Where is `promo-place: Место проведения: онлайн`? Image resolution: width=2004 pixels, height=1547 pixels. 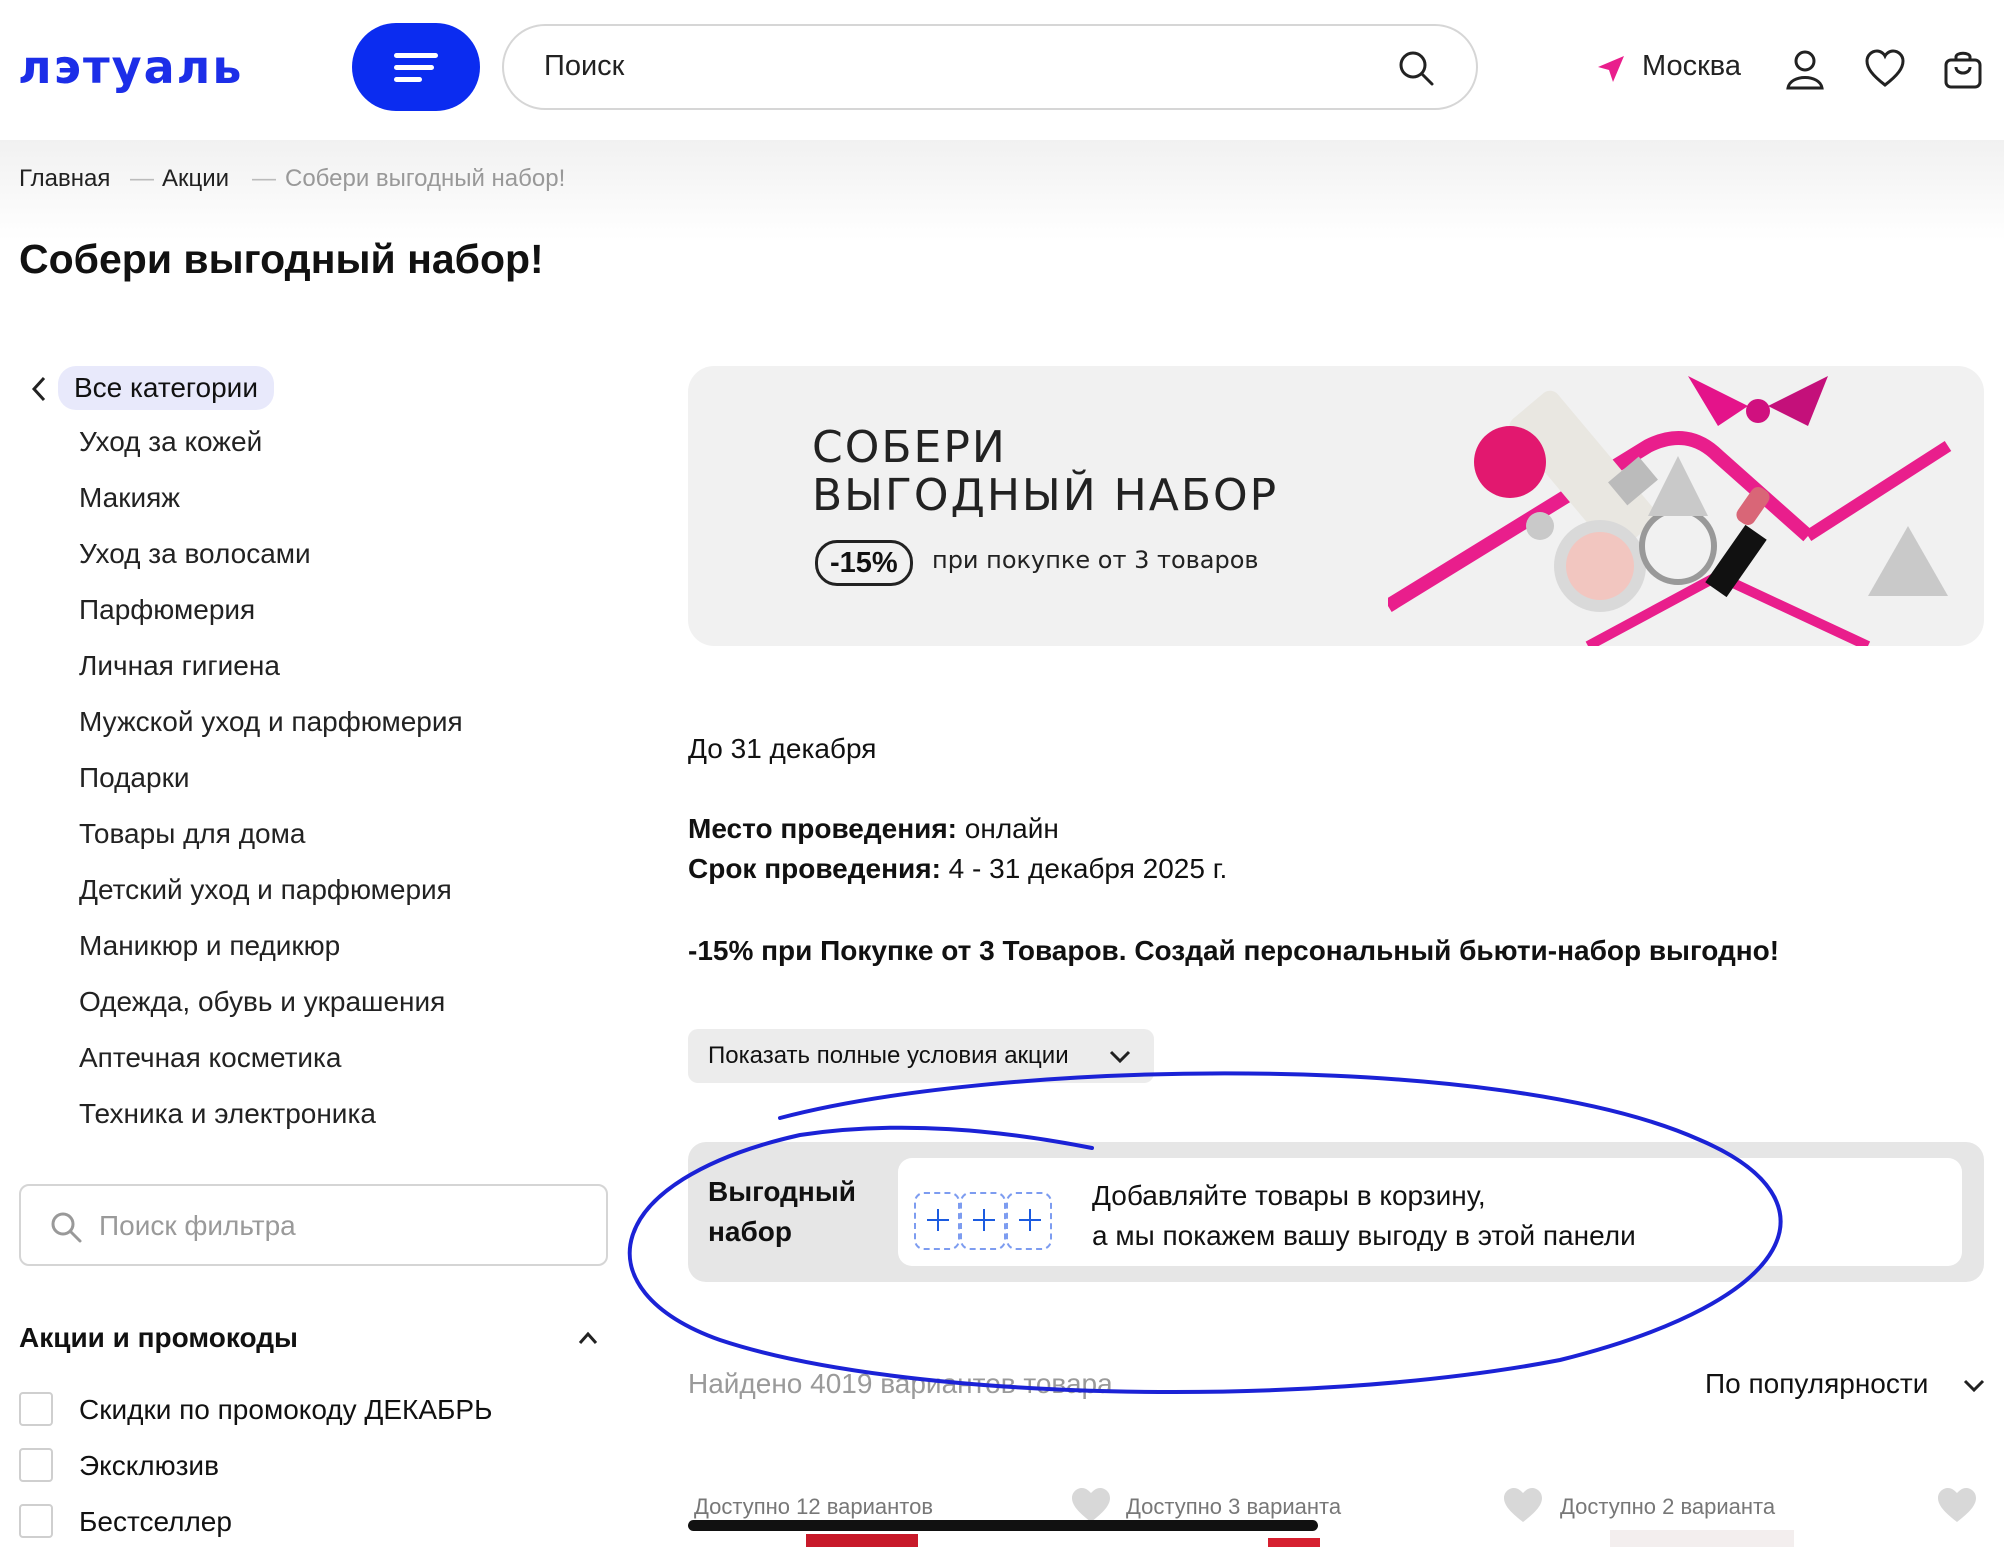 promo-place: Место проведения: онлайн is located at coordinates (873, 829).